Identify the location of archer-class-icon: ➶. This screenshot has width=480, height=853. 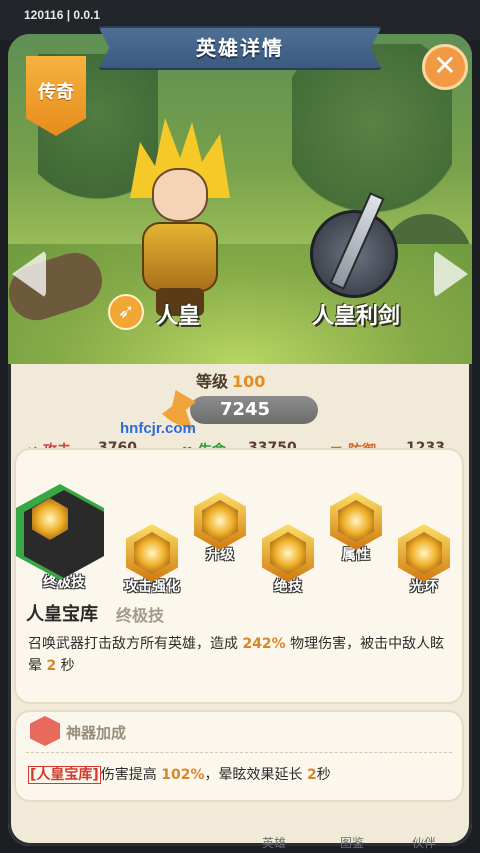
(126, 312).